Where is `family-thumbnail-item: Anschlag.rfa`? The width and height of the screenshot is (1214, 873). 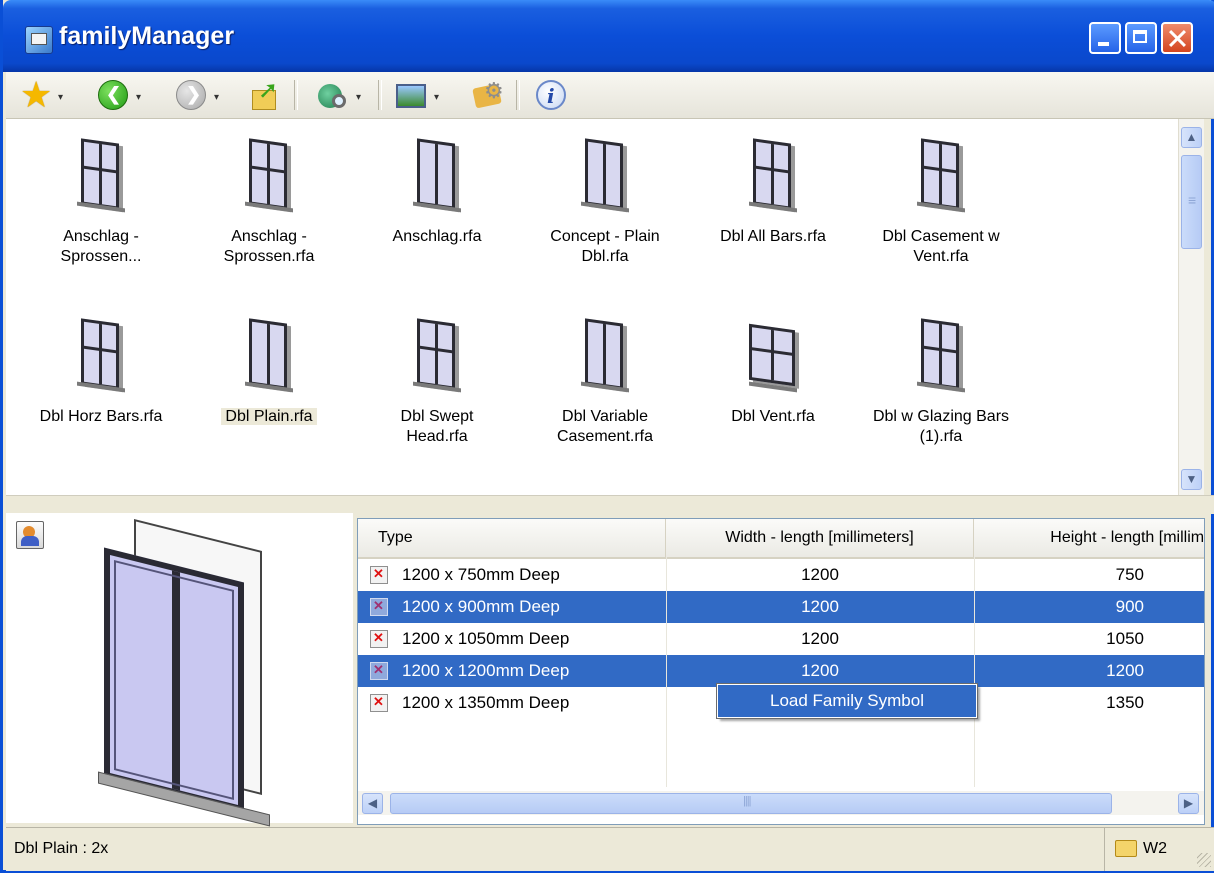 family-thumbnail-item: Anschlag.rfa is located at coordinates (437, 191).